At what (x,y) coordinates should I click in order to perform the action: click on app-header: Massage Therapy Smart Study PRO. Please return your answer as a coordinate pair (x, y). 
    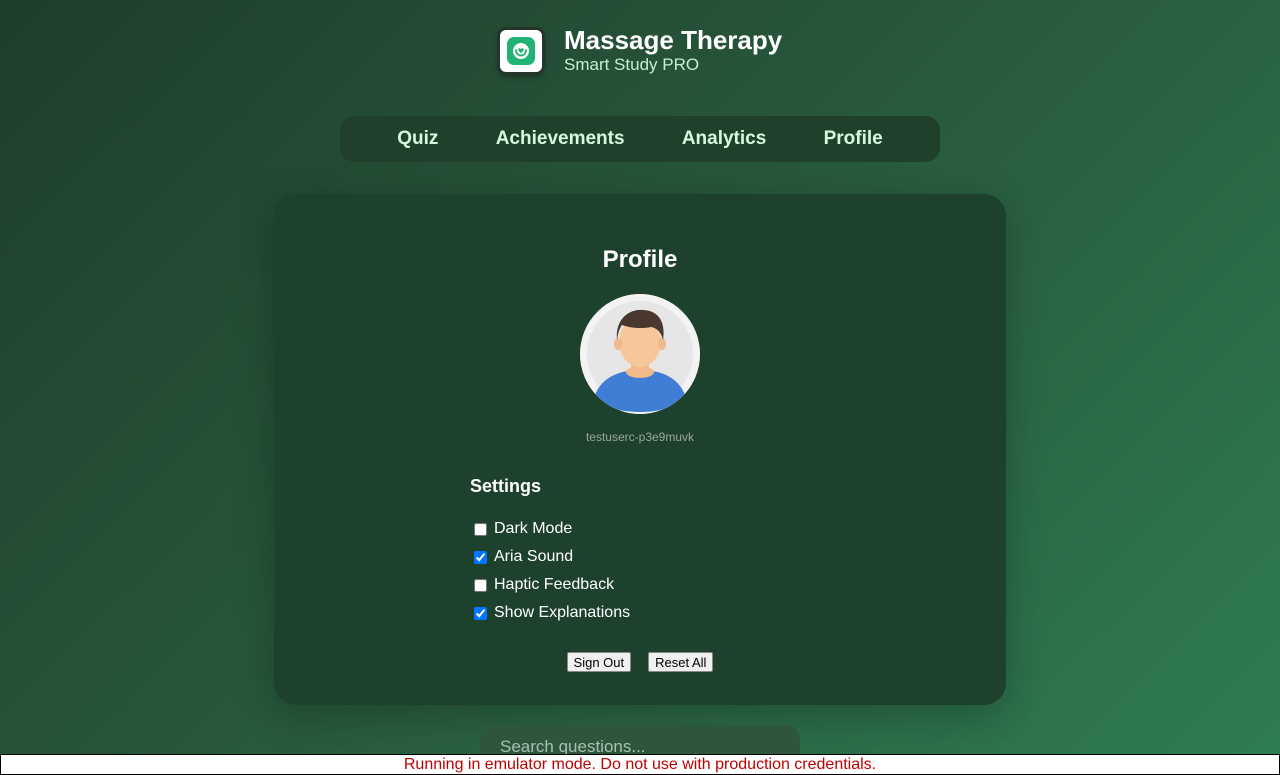
    Looking at the image, I should click on (641, 51).